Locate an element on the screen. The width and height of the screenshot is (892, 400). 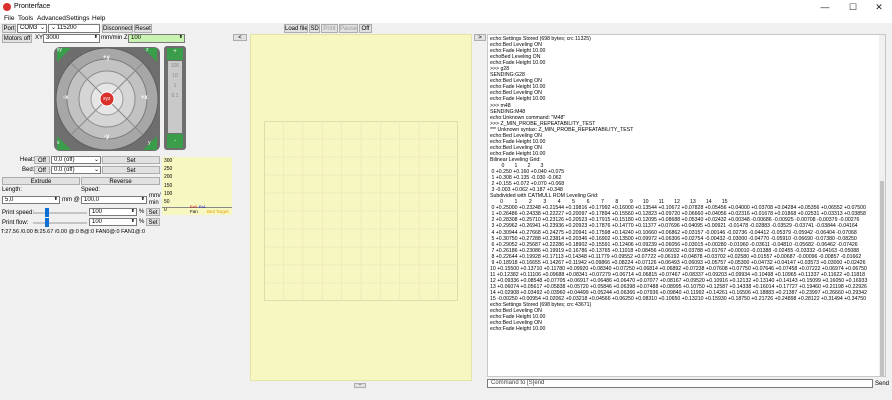
collapse-left-button: < is located at coordinates (240, 37).